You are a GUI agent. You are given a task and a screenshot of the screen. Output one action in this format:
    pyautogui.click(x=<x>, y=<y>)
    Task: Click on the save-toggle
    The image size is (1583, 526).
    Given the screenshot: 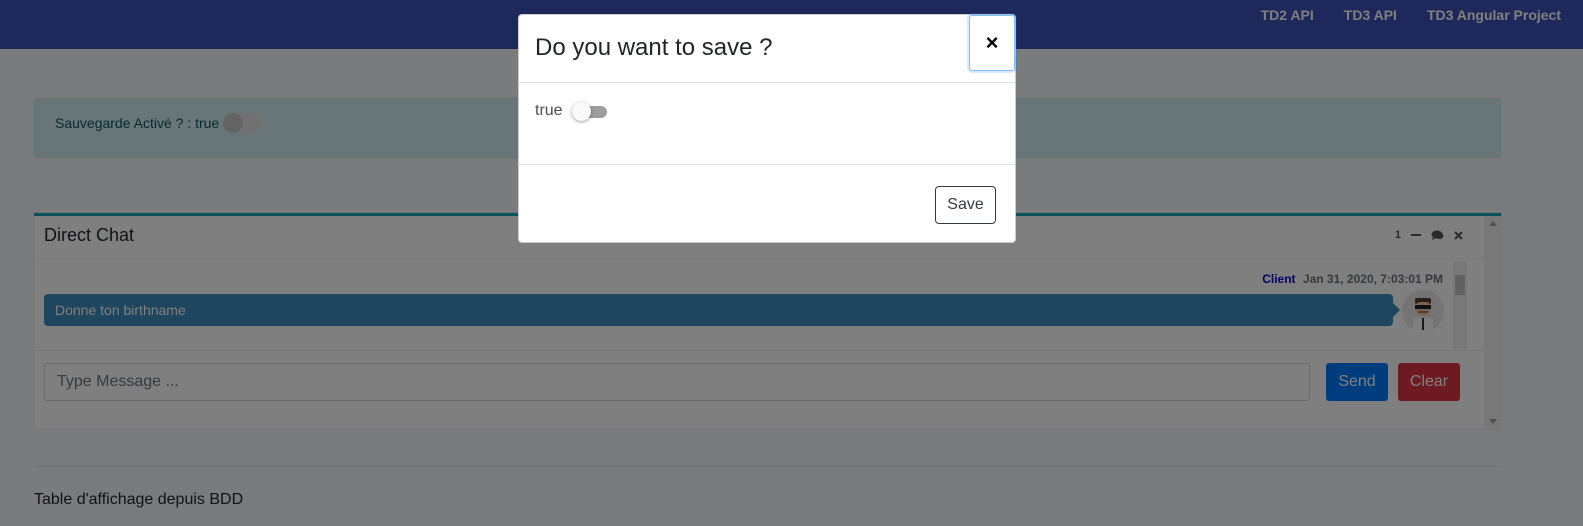 What is the action you would take?
    pyautogui.click(x=589, y=111)
    